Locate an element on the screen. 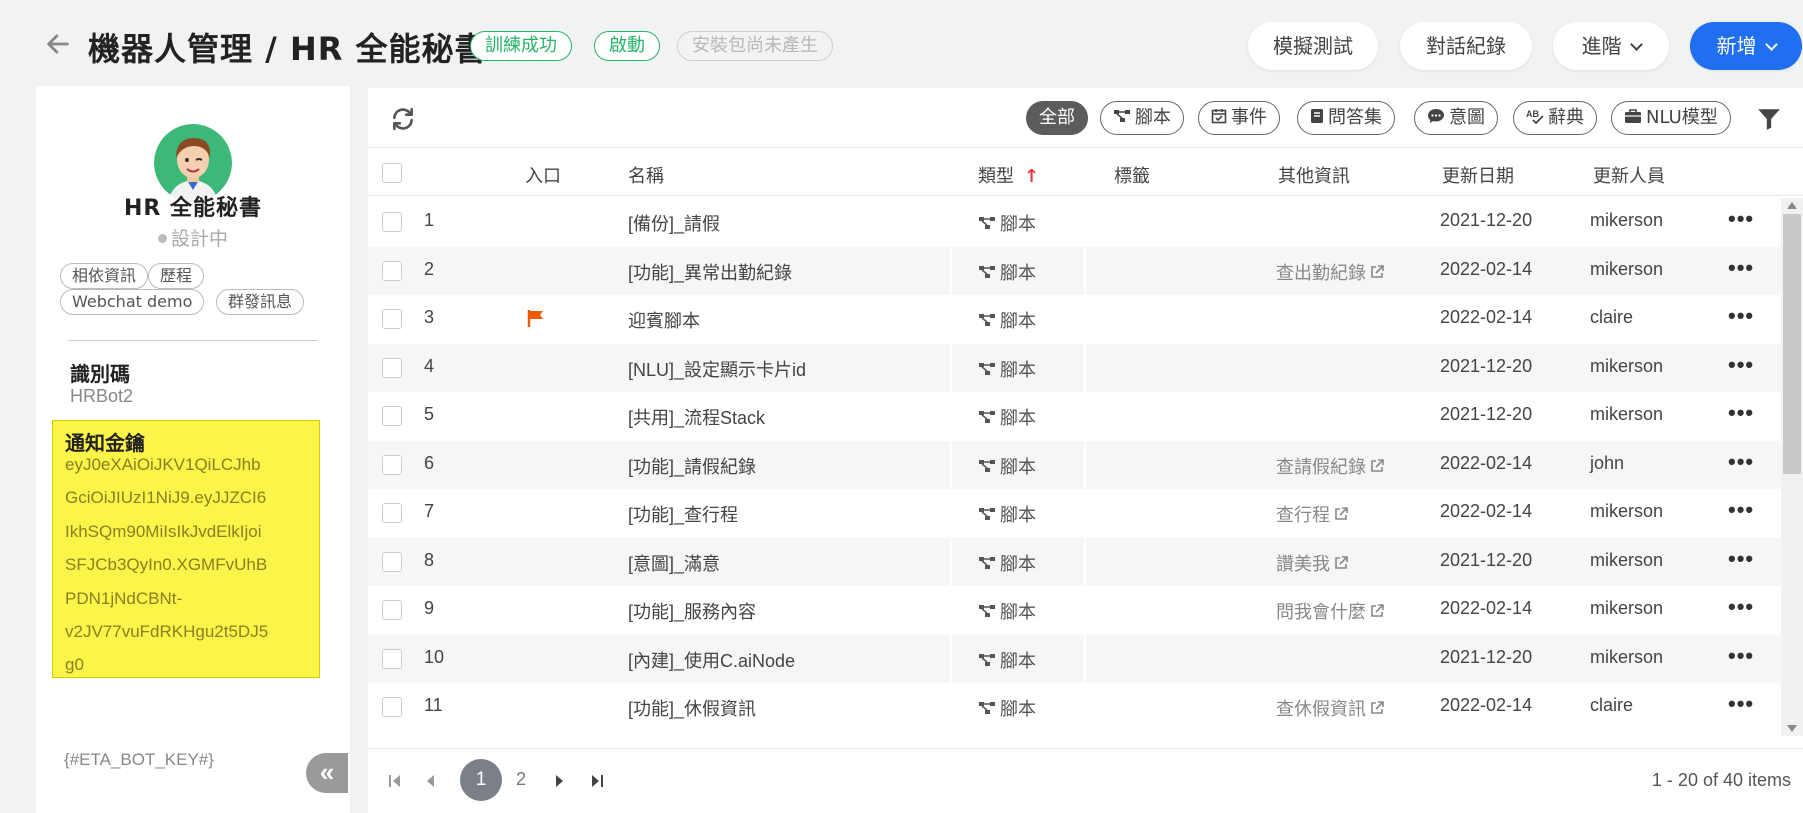 The height and width of the screenshot is (813, 1803). table-row: 8 [意圖]_滿意 腳本 讚美我 2021-12-20 mikerson ••• is located at coordinates (1074, 561).